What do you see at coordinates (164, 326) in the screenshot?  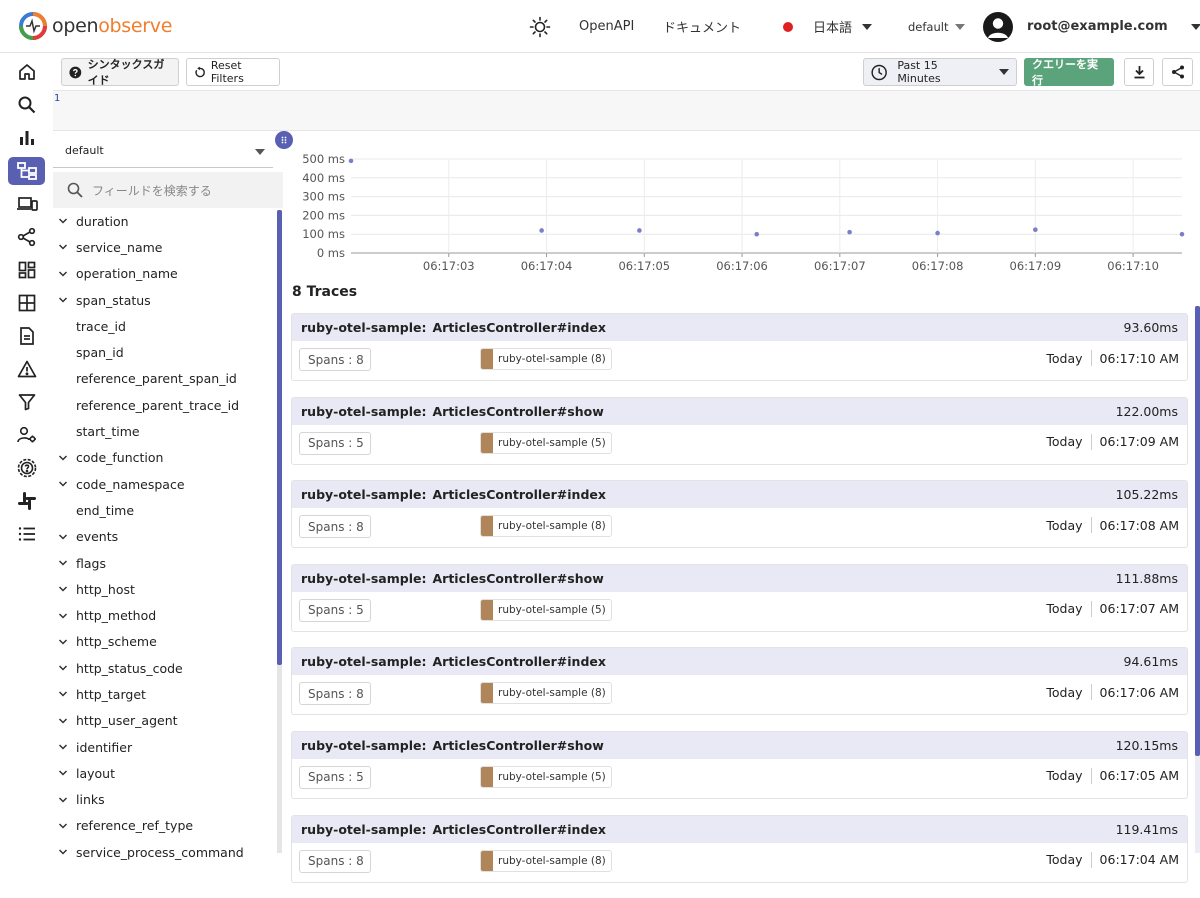 I see `field-item: trace_id` at bounding box center [164, 326].